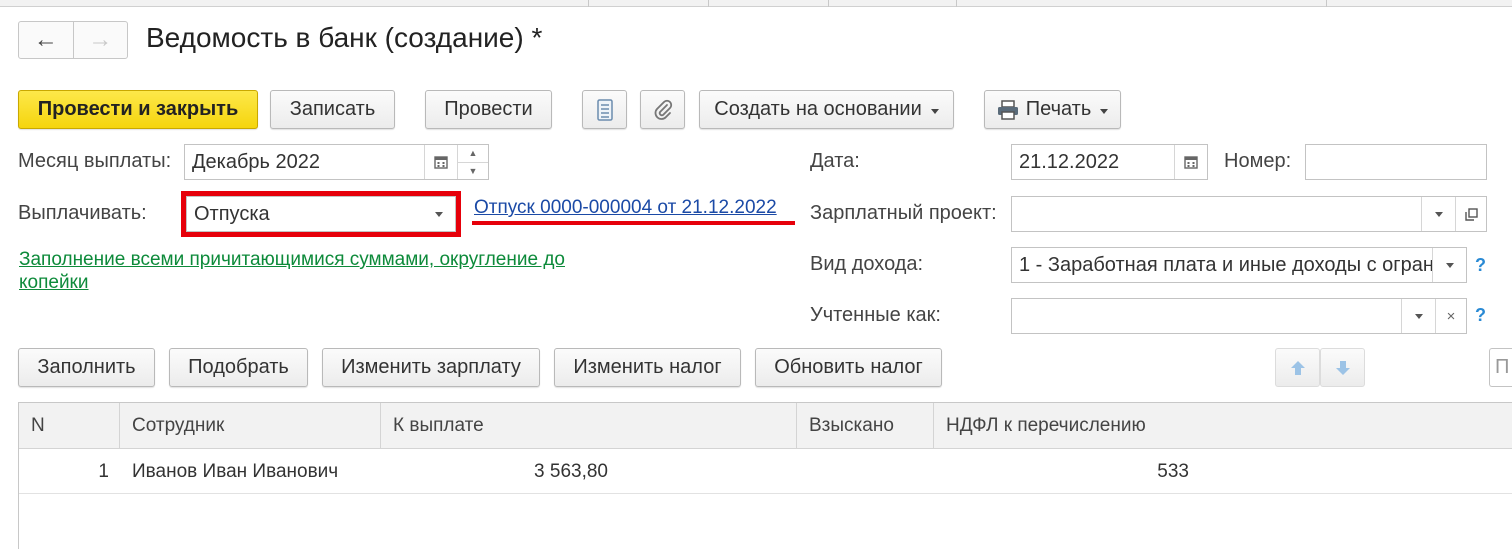 This screenshot has width=1512, height=549. I want to click on pay-type-dropdown, so click(438, 214).